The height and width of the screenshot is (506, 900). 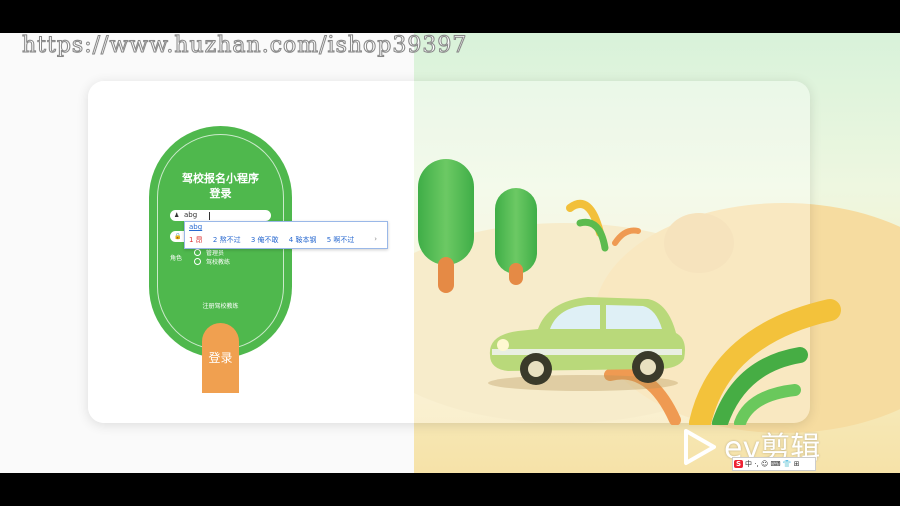 I want to click on role-radio-coach: 驾校教练, so click(x=212, y=262).